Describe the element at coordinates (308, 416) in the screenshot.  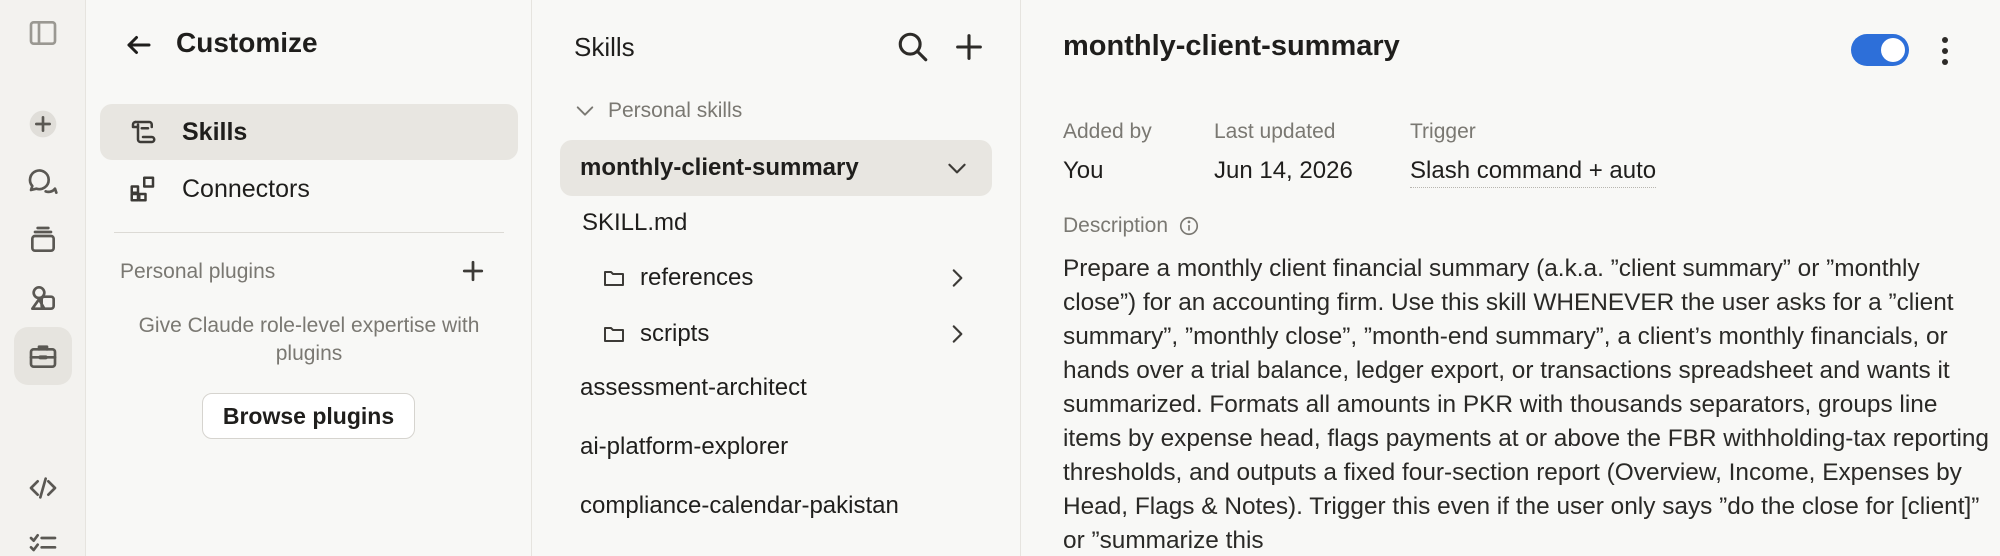
I see `browse-plugins-button: Browse plugins` at that location.